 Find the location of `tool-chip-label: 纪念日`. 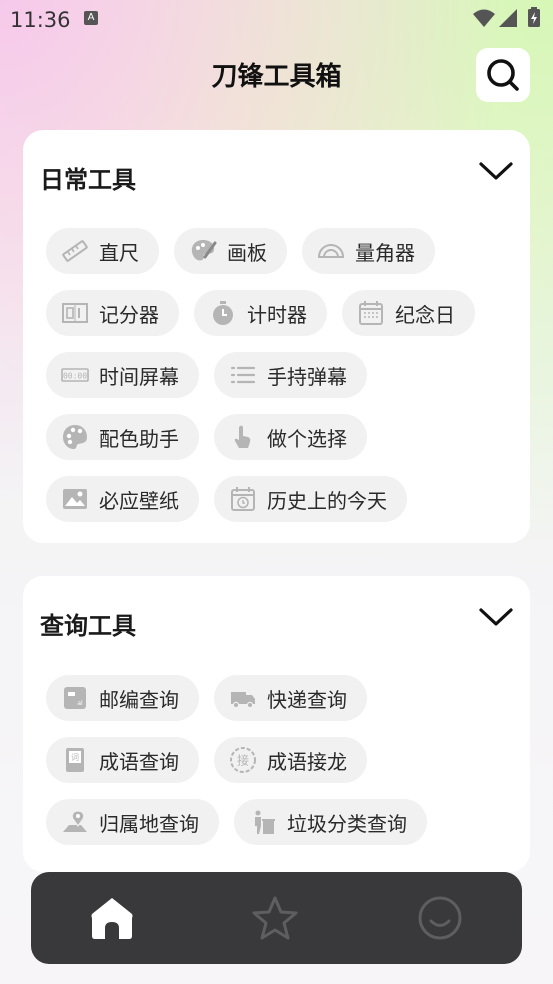

tool-chip-label: 纪念日 is located at coordinates (425, 314).